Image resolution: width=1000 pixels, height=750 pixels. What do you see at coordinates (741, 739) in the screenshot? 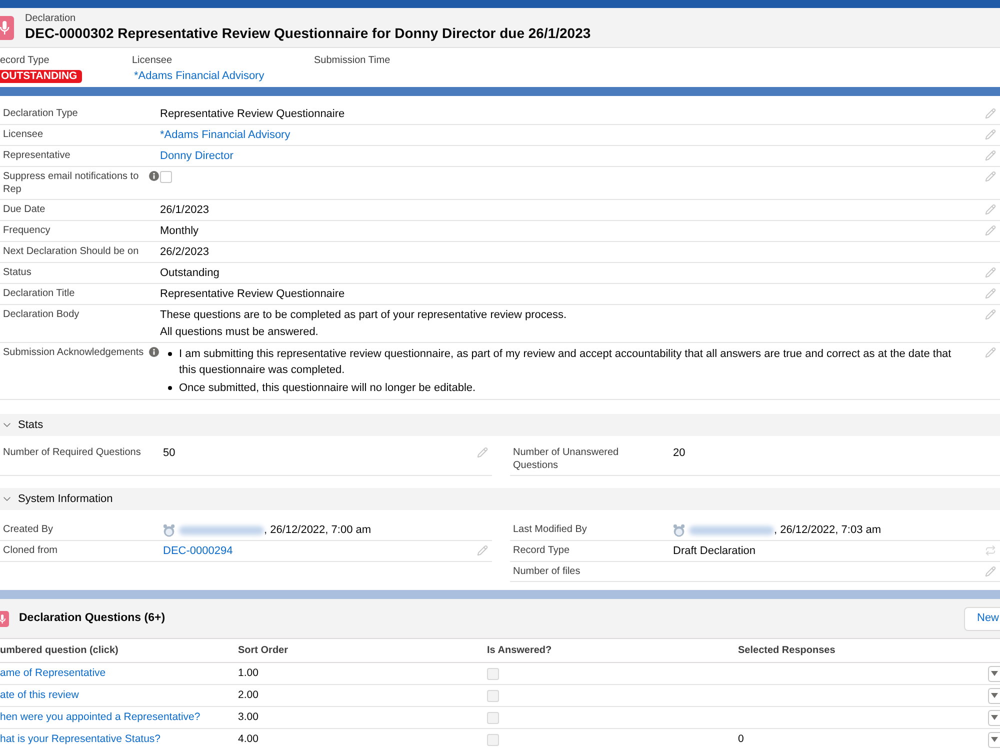
I see `table-cell: 0` at bounding box center [741, 739].